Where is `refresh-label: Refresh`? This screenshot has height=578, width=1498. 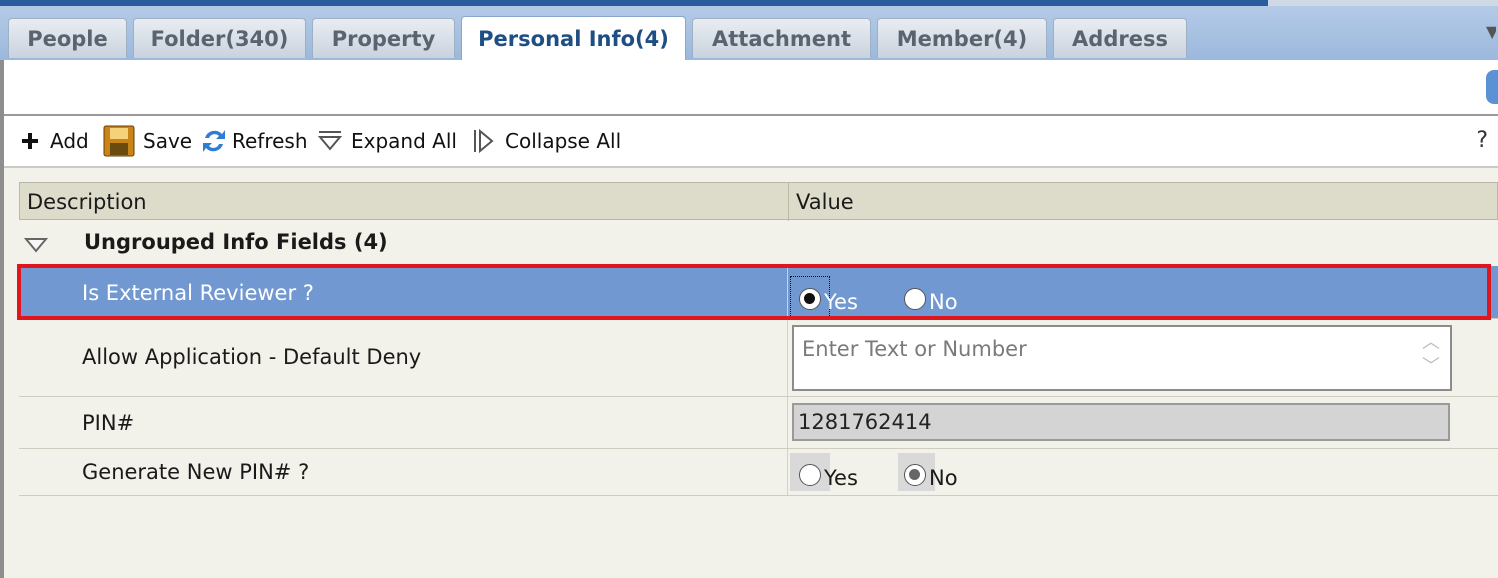 refresh-label: Refresh is located at coordinates (270, 141).